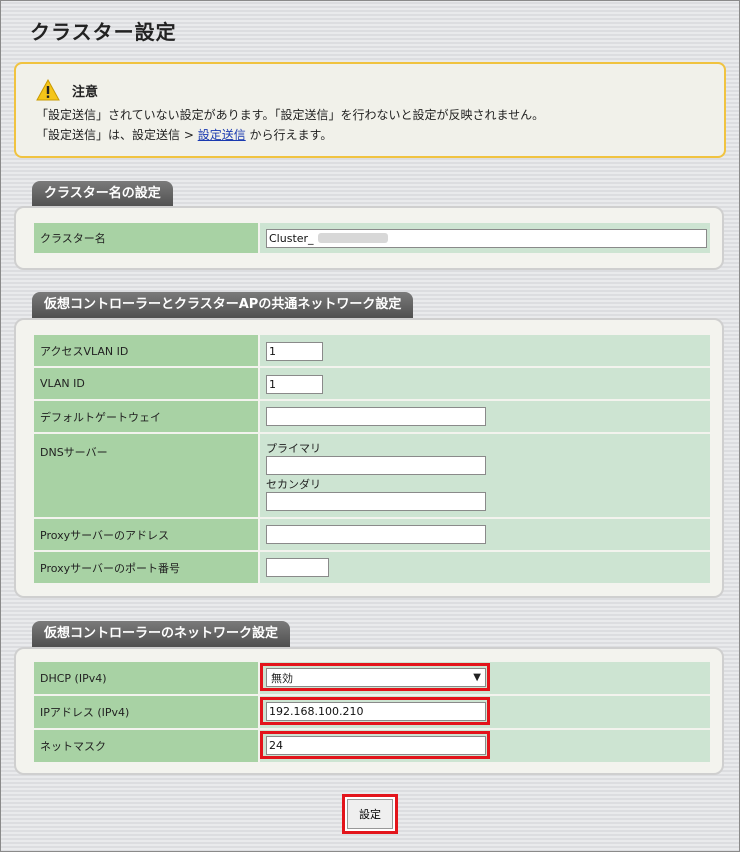 This screenshot has width=740, height=852. Describe the element at coordinates (376, 677) in the screenshot. I see `dhcp-select: 無効 ▼` at that location.